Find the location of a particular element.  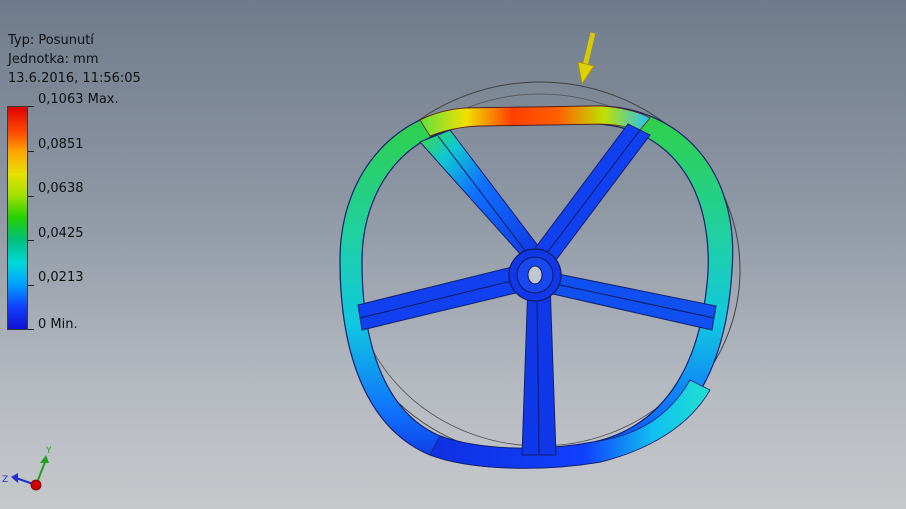

hub-bore is located at coordinates (535, 275).